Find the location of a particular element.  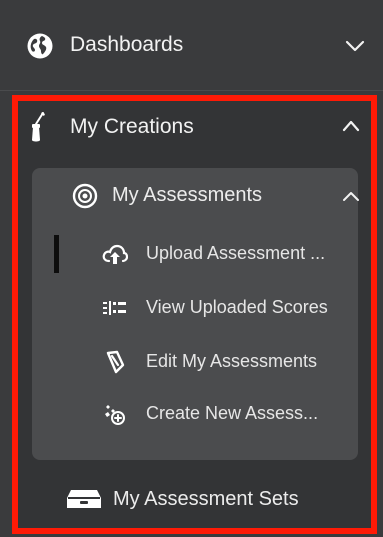

nav-item-my-assessment-sets: My Assessment Sets is located at coordinates (194, 499).